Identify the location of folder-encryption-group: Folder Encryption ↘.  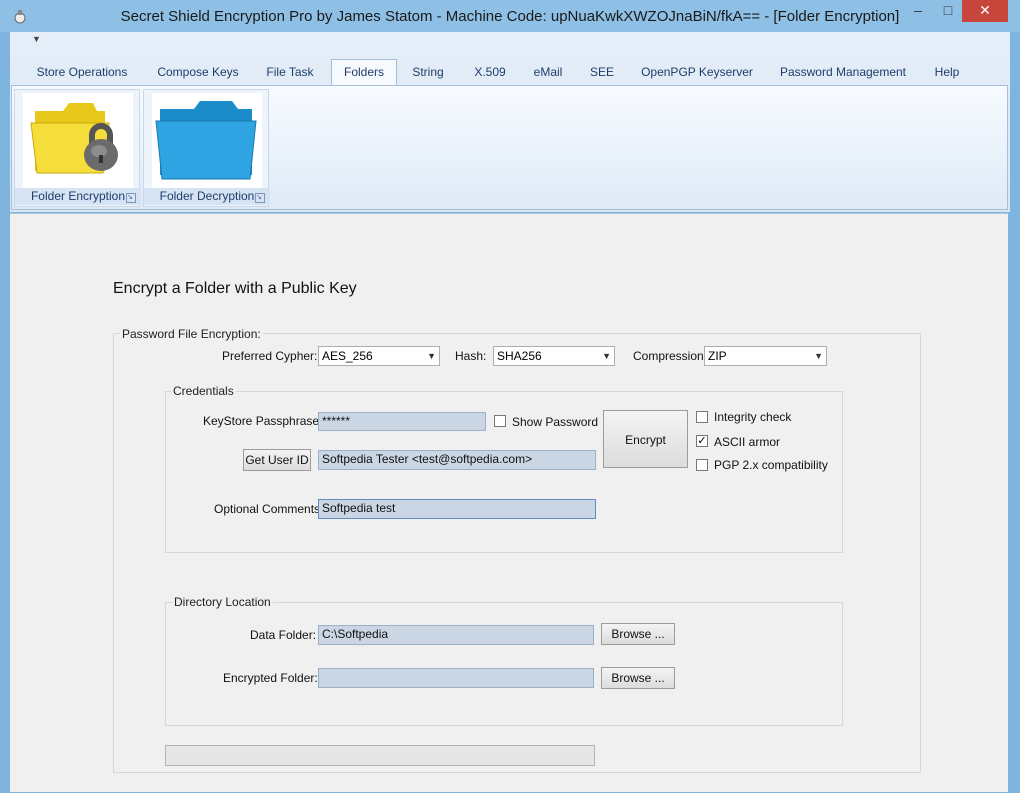
(77, 148).